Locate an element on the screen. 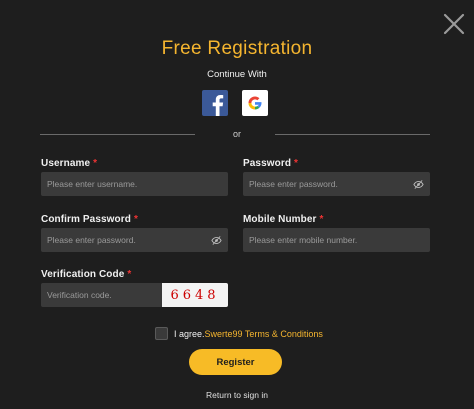 This screenshot has height=409, width=474. register-button: Register is located at coordinates (235, 362).